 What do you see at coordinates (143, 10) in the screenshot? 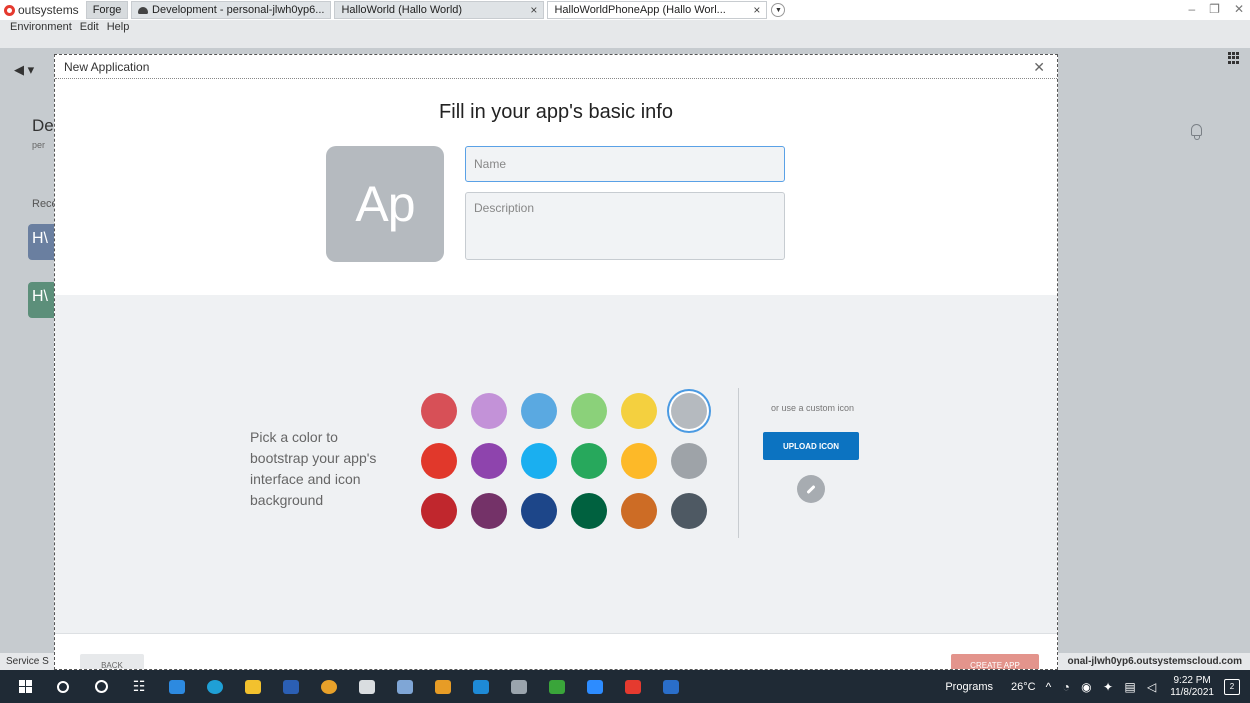
I see `cloud-icon` at bounding box center [143, 10].